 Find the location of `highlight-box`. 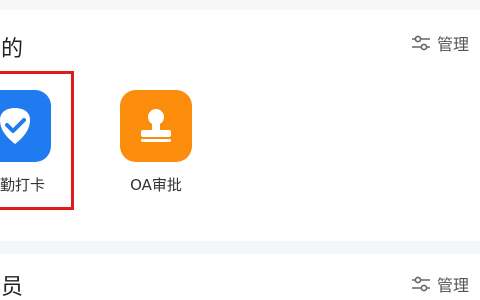

highlight-box is located at coordinates (37, 140).